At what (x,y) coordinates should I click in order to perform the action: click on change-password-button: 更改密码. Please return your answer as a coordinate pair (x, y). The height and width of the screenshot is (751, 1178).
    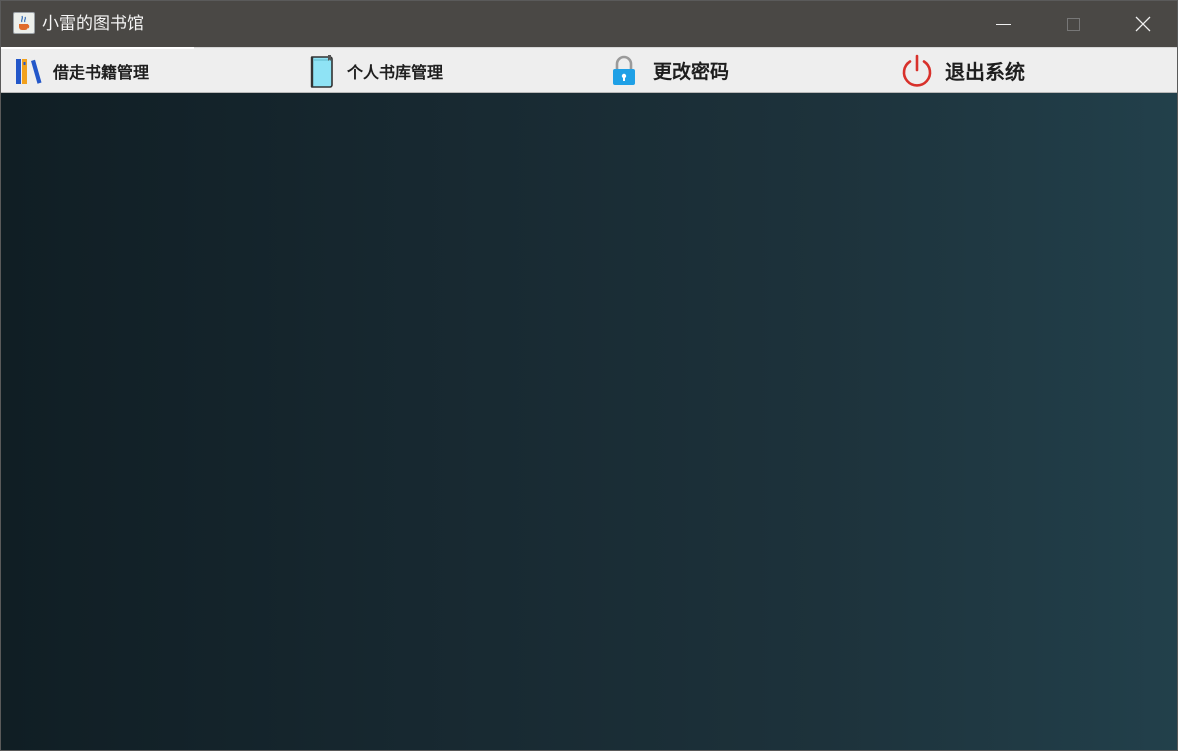
    Looking at the image, I should click on (669, 70).